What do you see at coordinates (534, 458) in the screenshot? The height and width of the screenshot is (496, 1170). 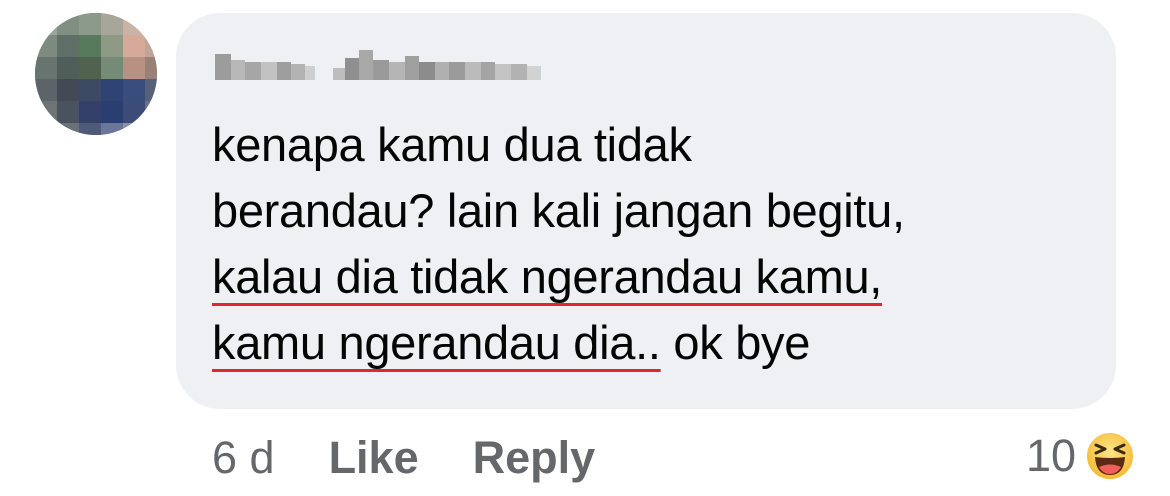 I see `reply-button: Reply` at bounding box center [534, 458].